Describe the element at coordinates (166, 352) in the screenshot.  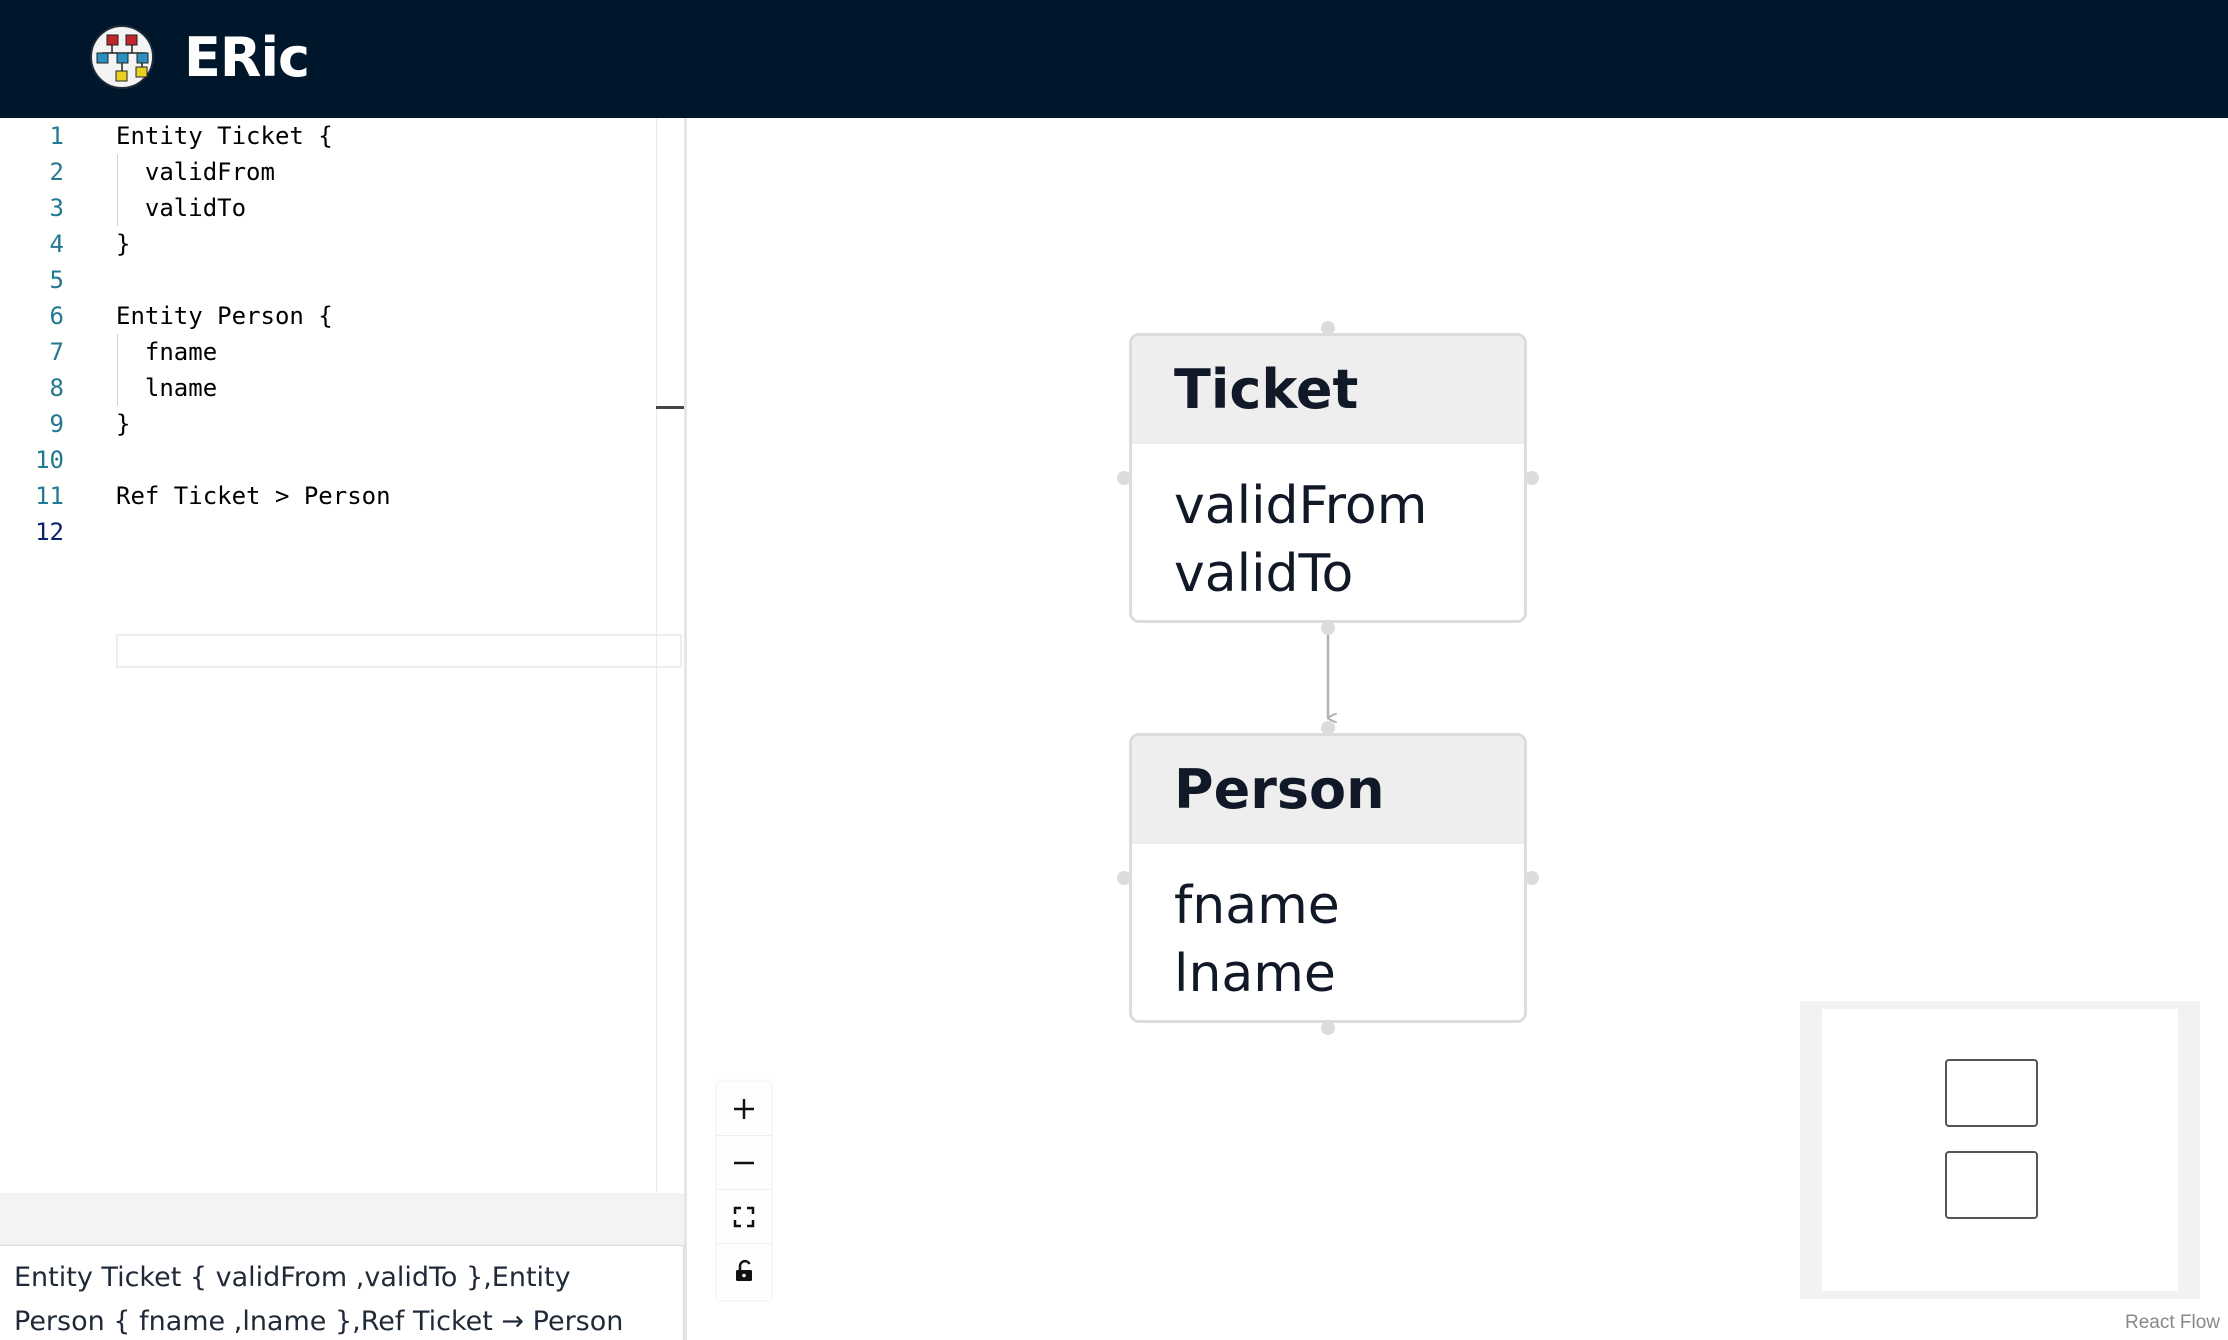
I see `line-code: fname` at that location.